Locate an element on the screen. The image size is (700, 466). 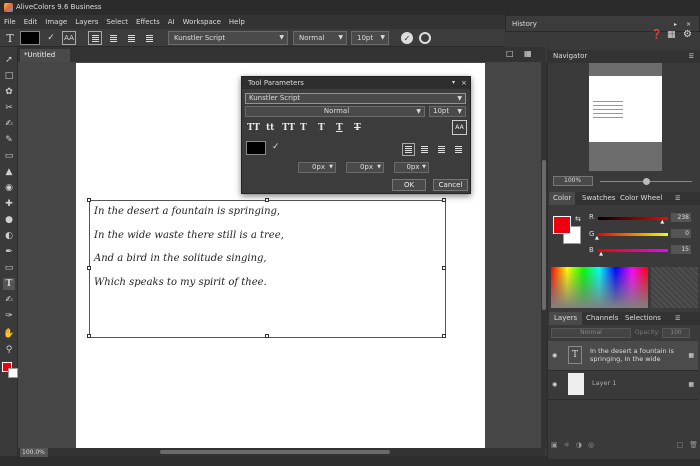
link-icon: ⚛ is located at coordinates (567, 446).